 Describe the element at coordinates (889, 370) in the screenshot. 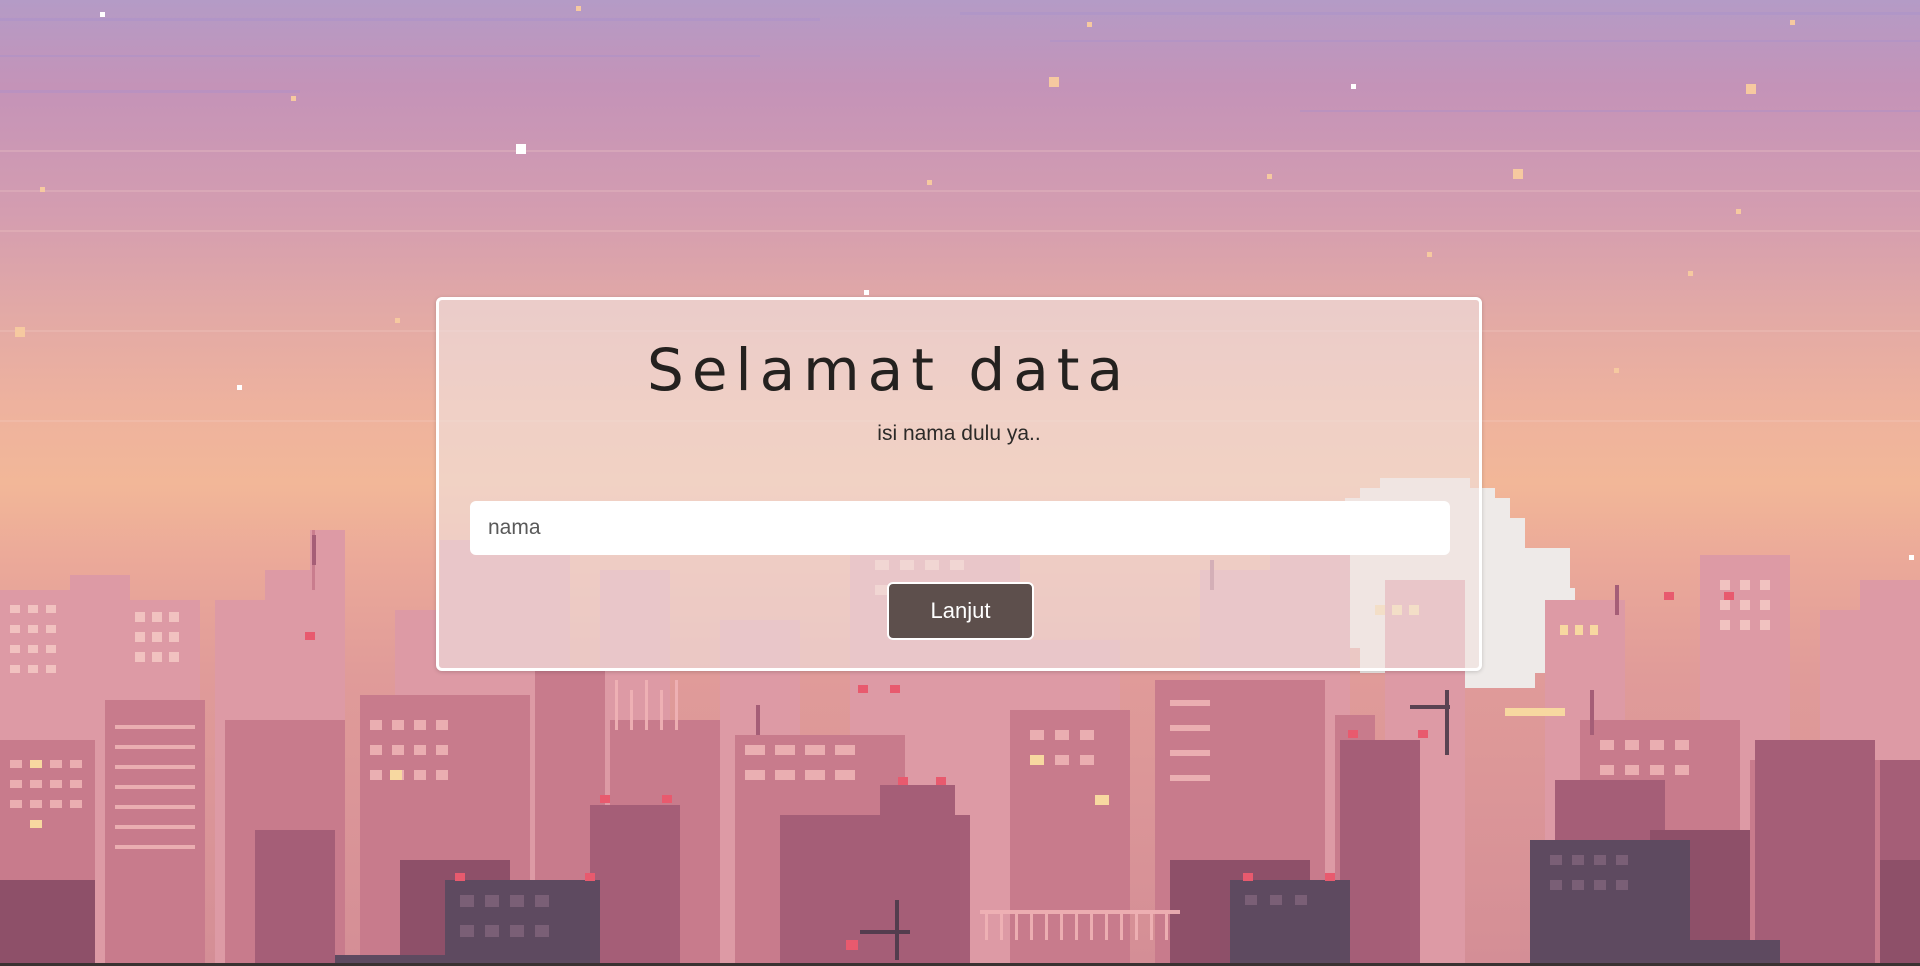

I see `page-title: Selamat data` at that location.